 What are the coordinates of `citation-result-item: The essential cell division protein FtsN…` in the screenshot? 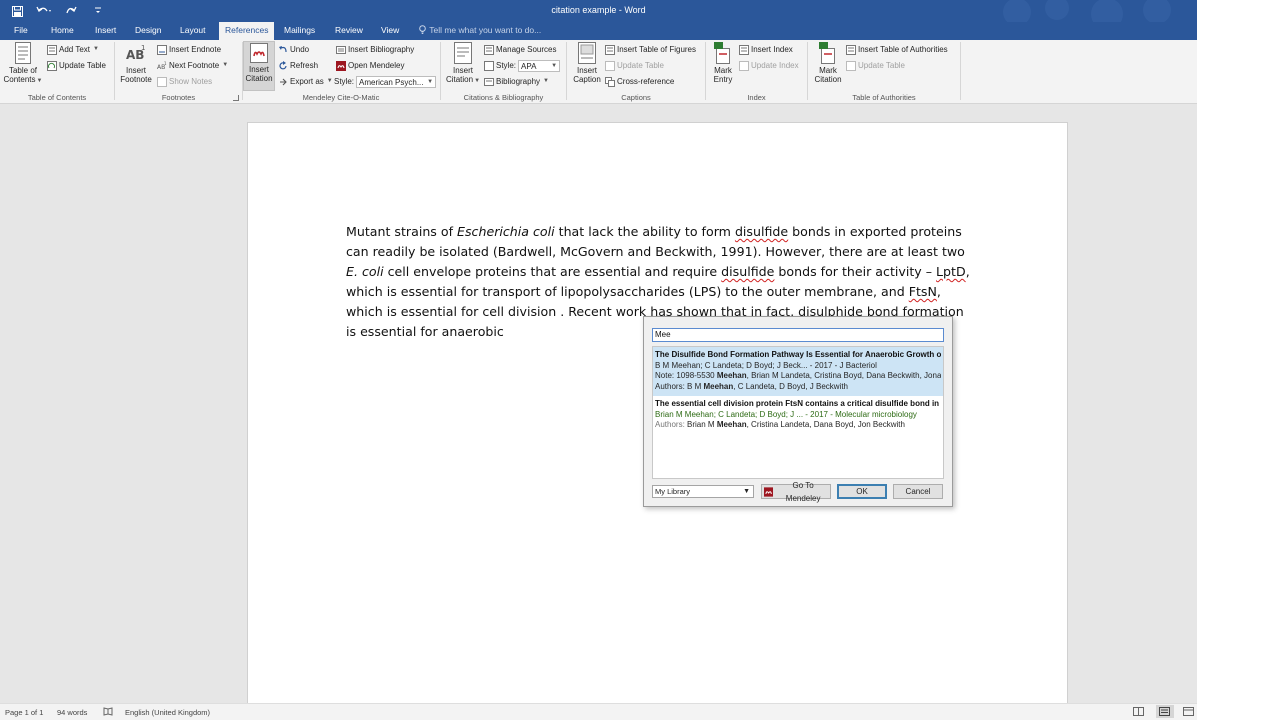 It's located at (798, 415).